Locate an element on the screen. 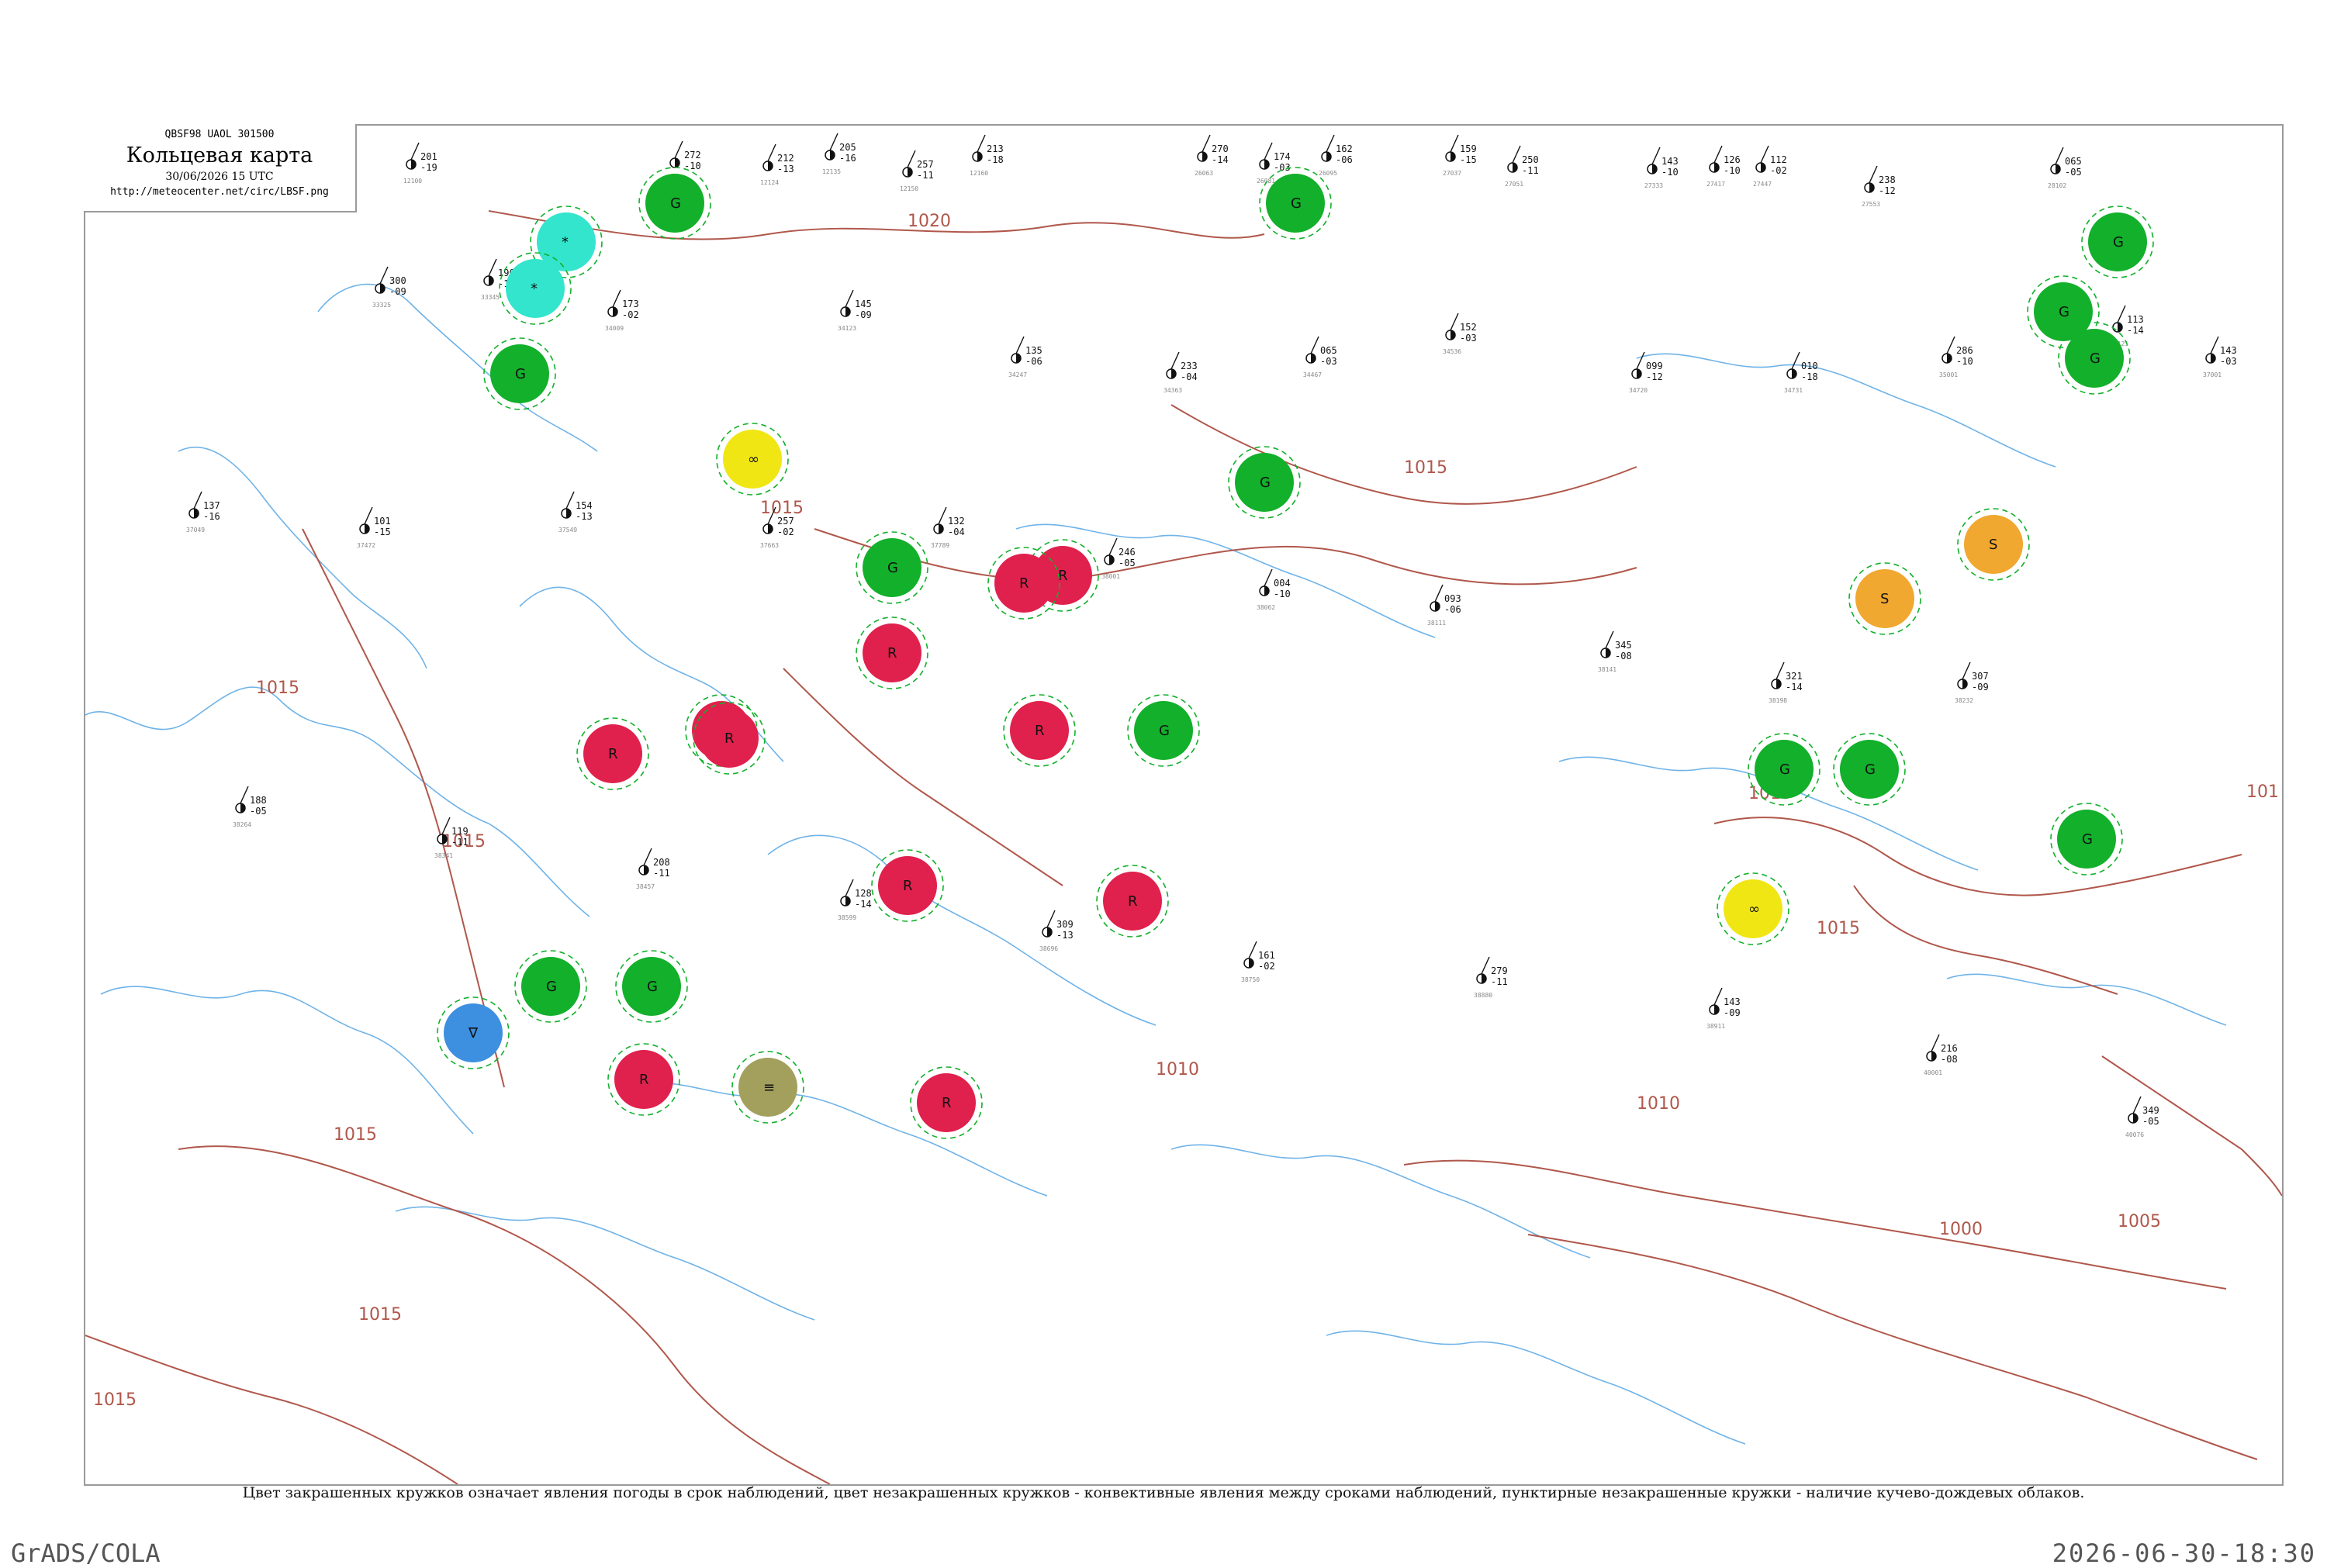  station-plot: 212-13 12124 is located at coordinates (777, 164).